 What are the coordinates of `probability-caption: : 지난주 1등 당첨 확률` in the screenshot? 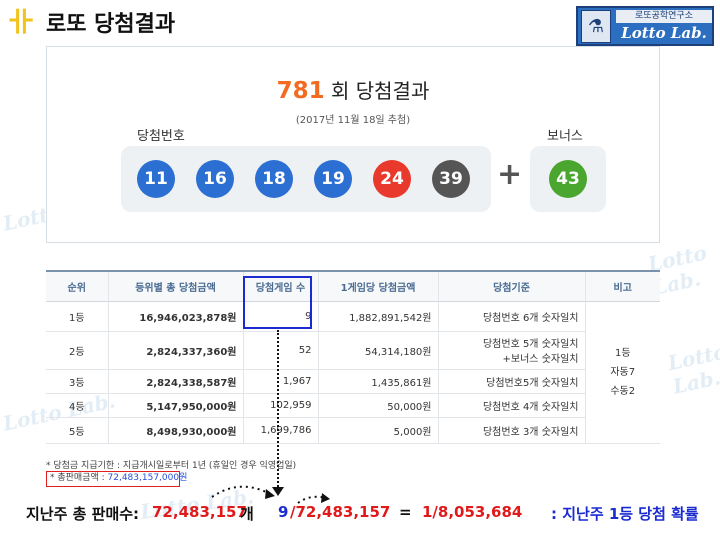 It's located at (625, 514).